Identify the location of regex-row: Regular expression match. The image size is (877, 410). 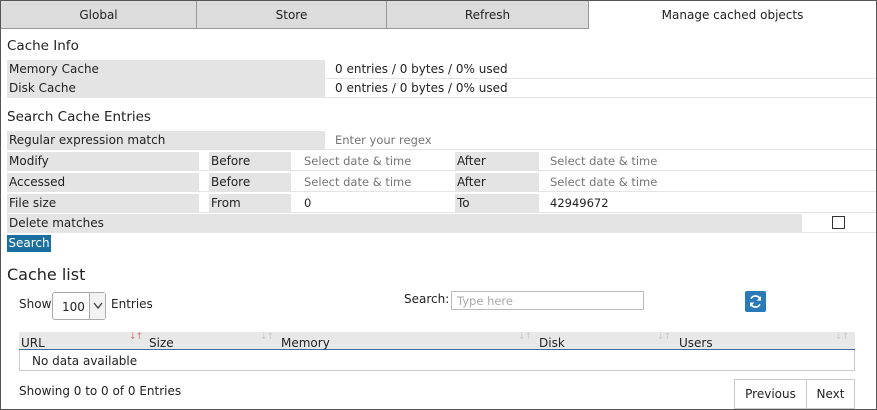
(441, 140).